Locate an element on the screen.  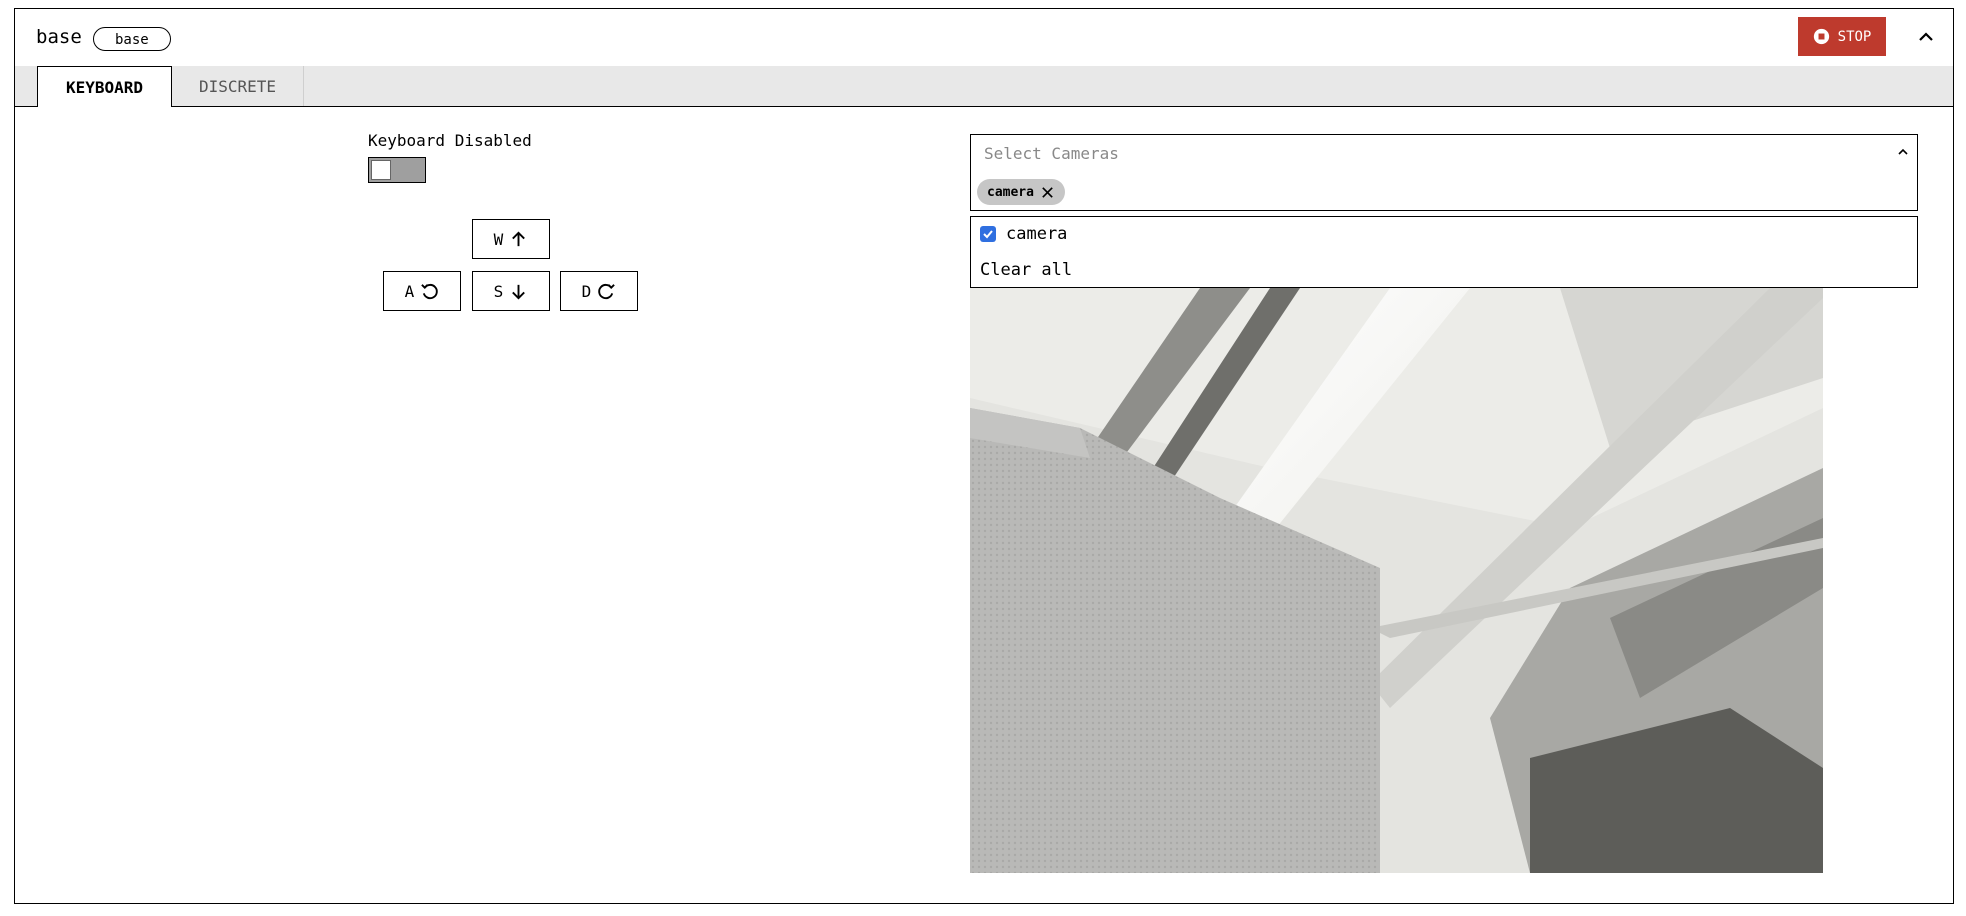
key-a-label: A is located at coordinates (409, 291).